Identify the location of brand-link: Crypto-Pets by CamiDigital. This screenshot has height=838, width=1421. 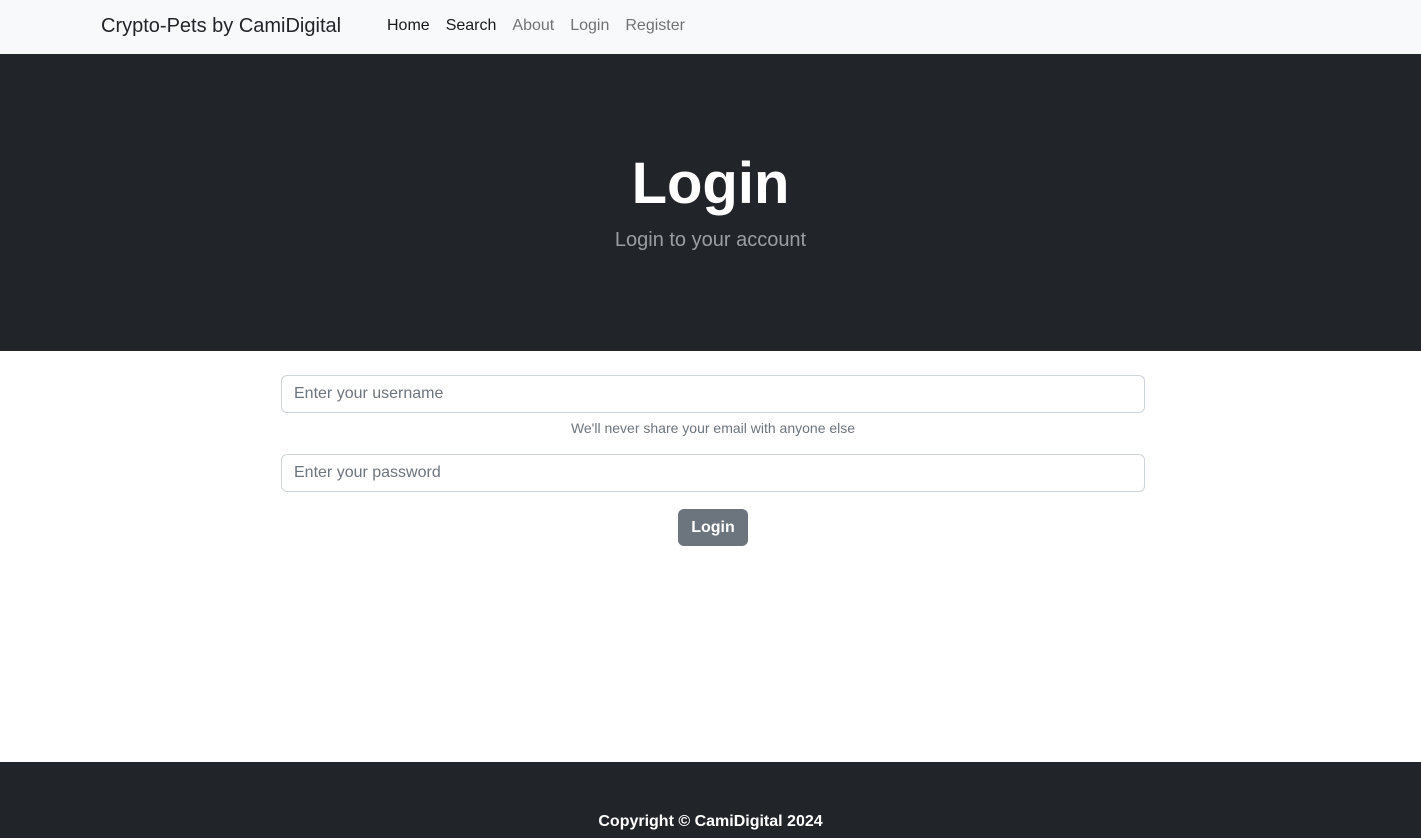
(221, 26).